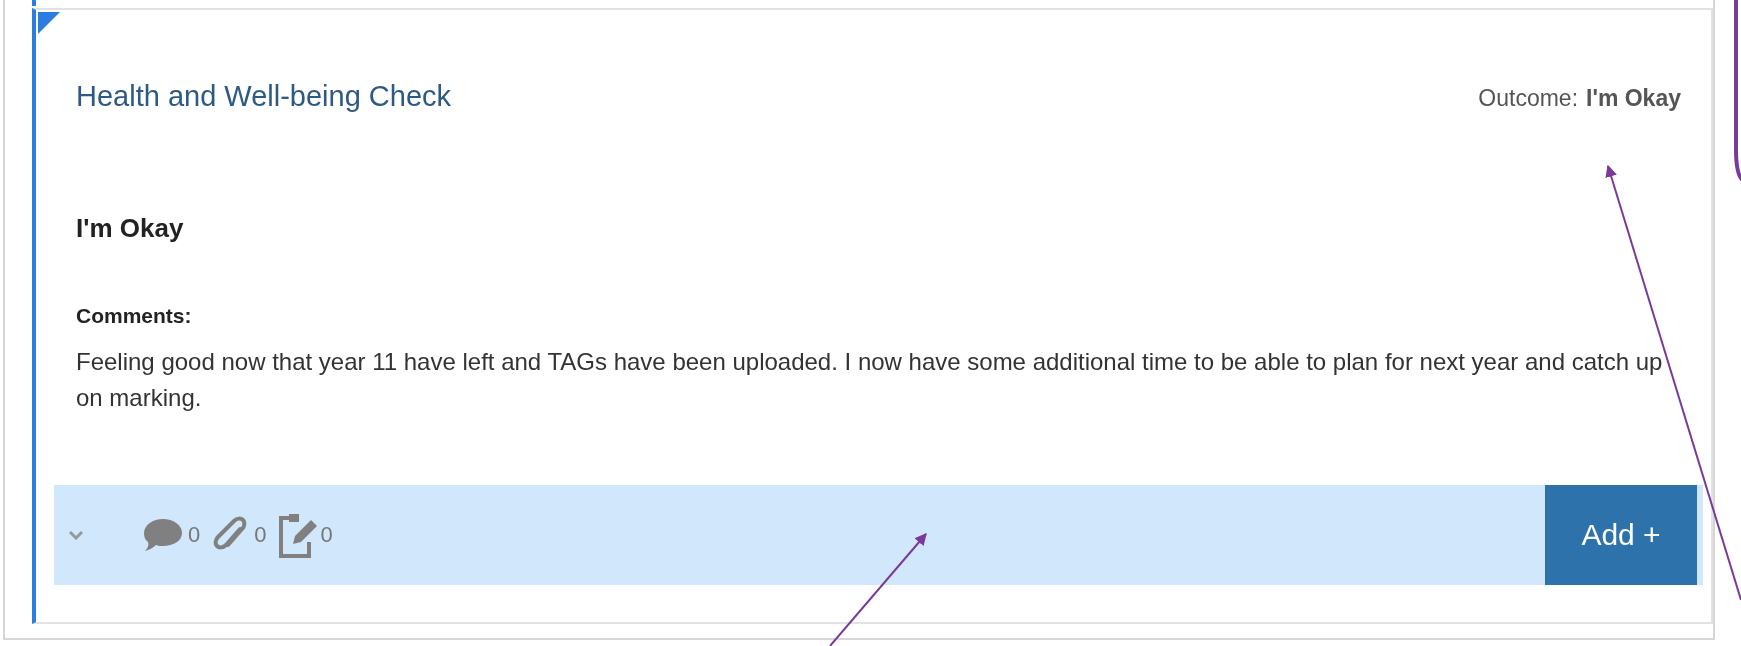  What do you see at coordinates (130, 228) in the screenshot?
I see `response-text: I'm Okay` at bounding box center [130, 228].